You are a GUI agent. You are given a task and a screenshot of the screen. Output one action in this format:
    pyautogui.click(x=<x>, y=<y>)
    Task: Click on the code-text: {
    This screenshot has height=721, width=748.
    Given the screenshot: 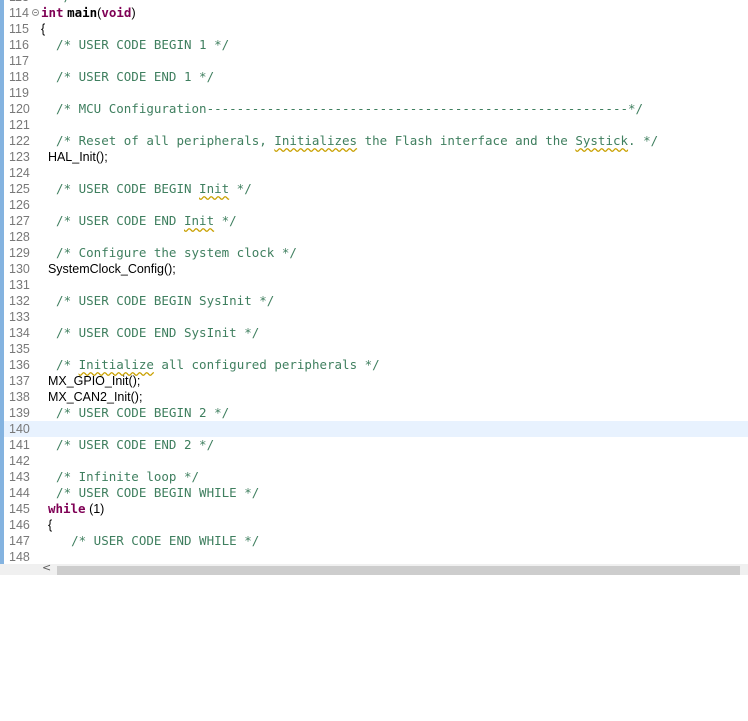 What is the action you would take?
    pyautogui.click(x=46, y=525)
    